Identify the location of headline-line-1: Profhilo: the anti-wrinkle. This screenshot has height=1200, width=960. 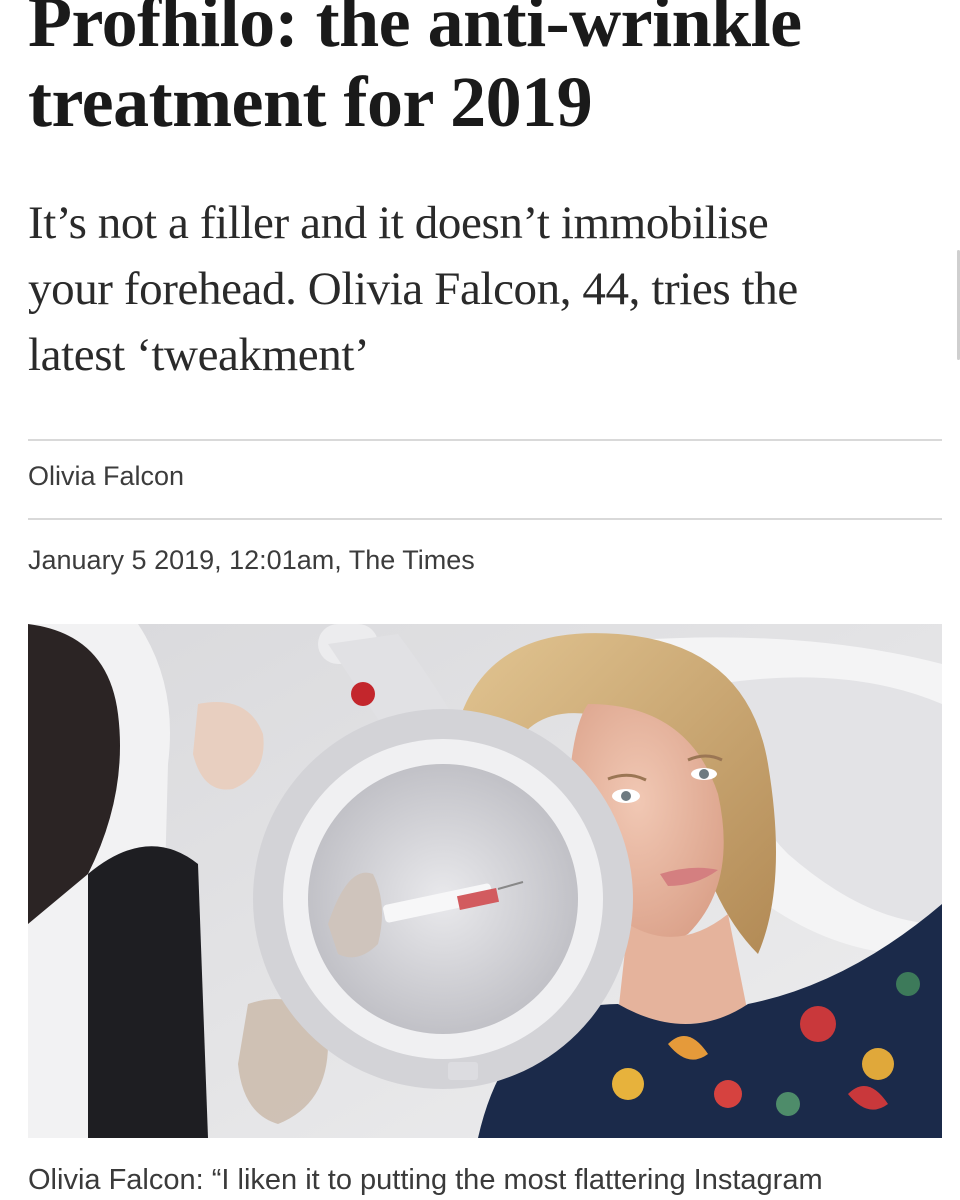
(415, 31).